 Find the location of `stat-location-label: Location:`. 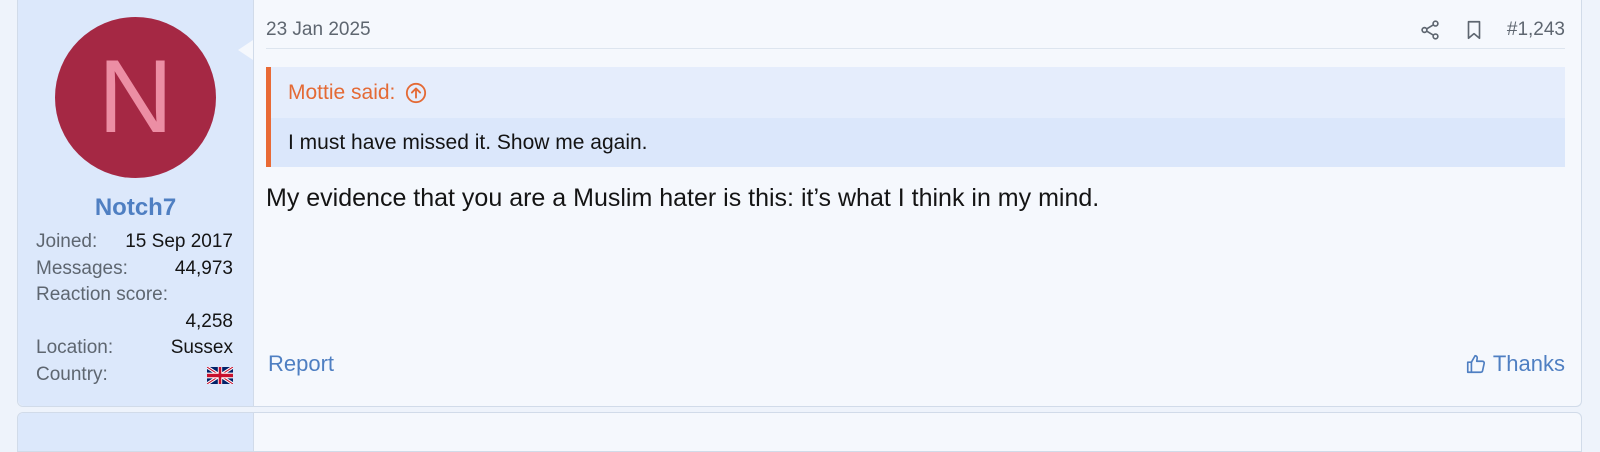

stat-location-label: Location: is located at coordinates (75, 347).